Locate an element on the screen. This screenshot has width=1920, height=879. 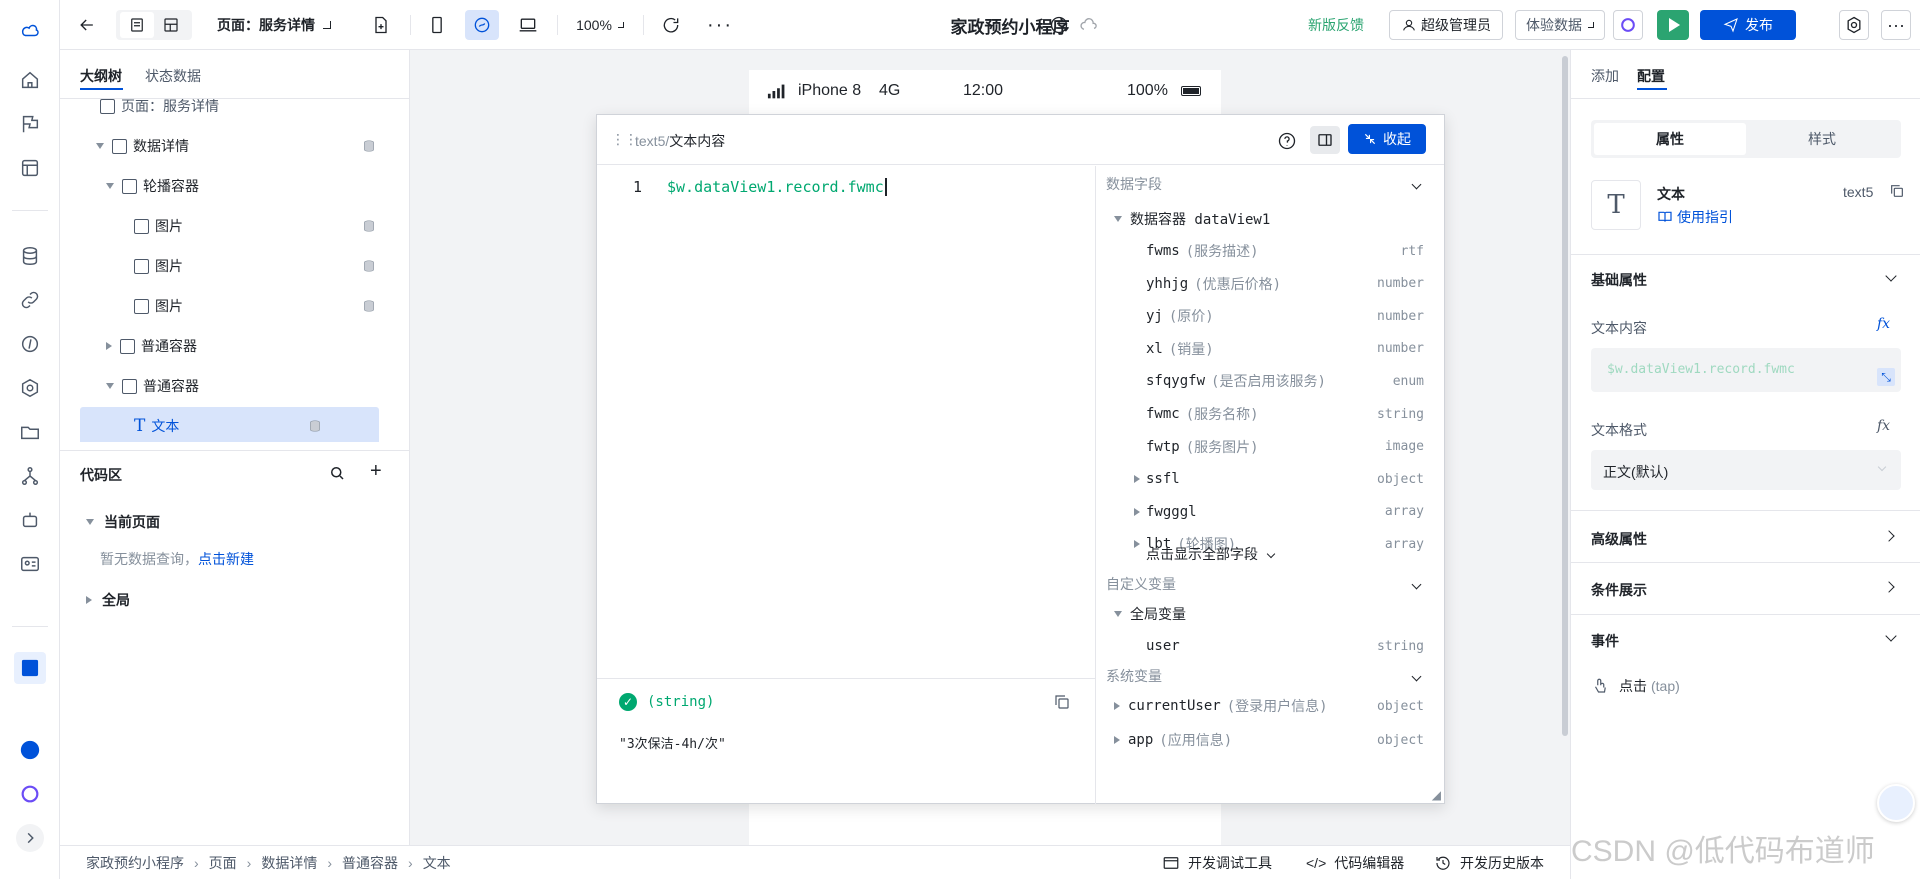
desktop-device-icon is located at coordinates (528, 25).